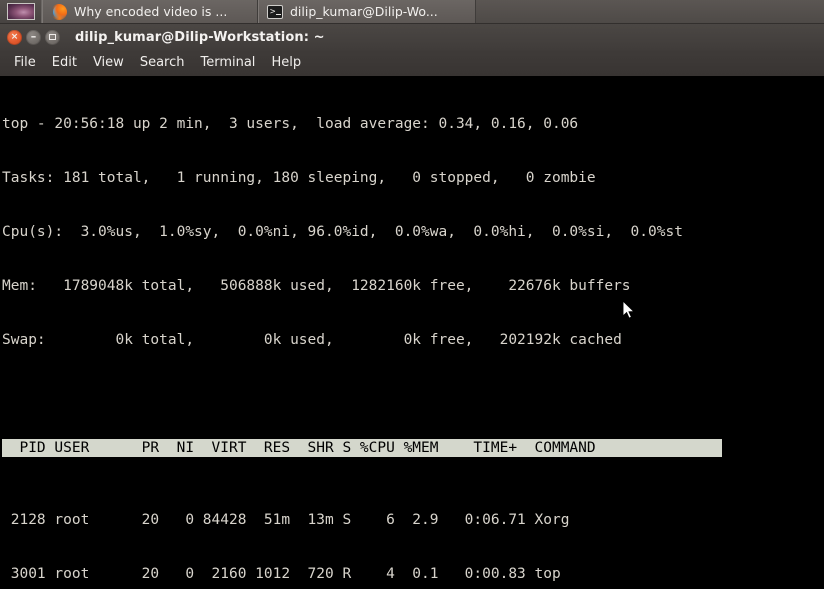 The image size is (824, 589). I want to click on close-icon: ×, so click(14, 36).